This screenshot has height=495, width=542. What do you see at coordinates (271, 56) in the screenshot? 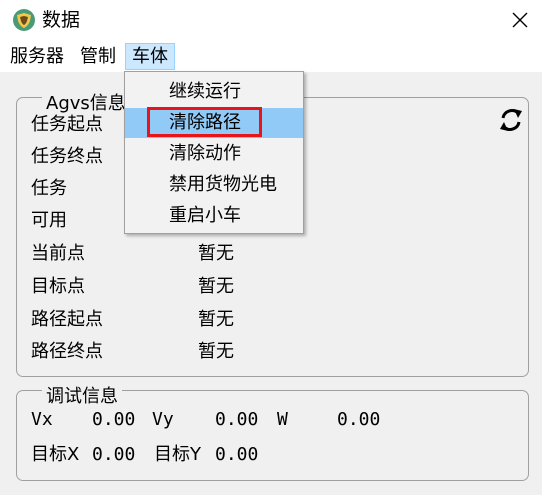
I see `menu-bar: 服务器 管制 车体` at bounding box center [271, 56].